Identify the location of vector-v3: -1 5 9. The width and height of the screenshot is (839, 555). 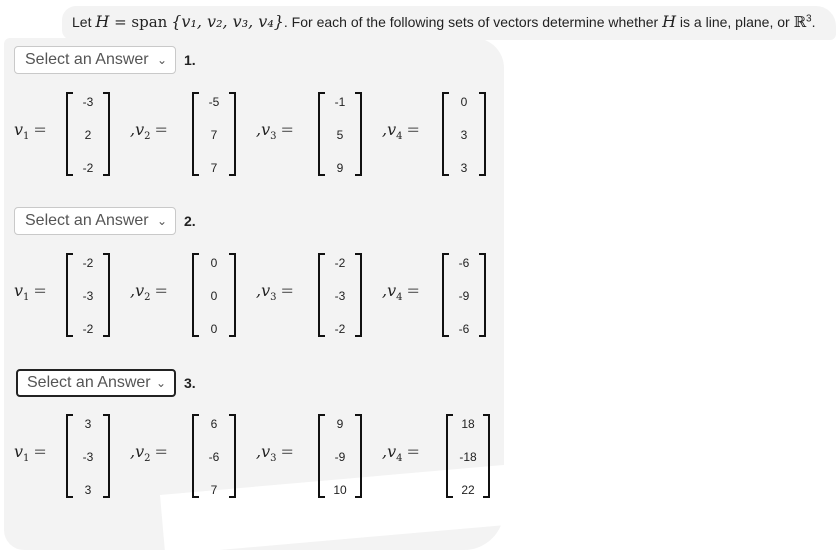
(340, 134).